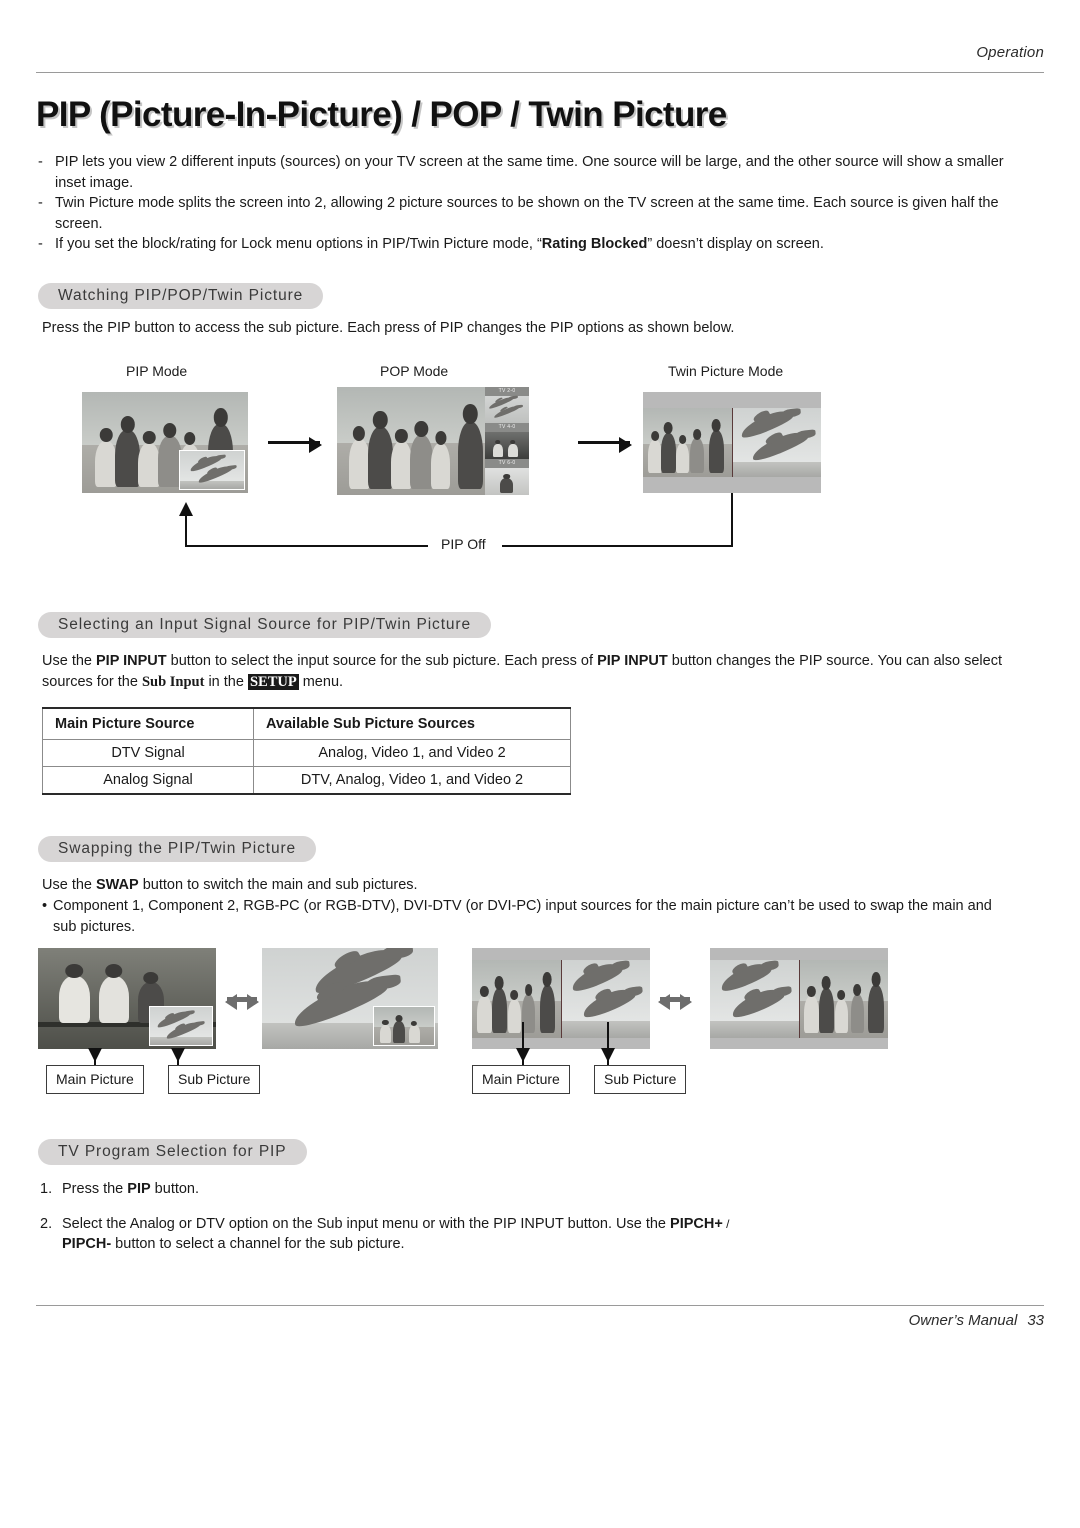  Describe the element at coordinates (165, 442) in the screenshot. I see `pip-mode-preview` at that location.